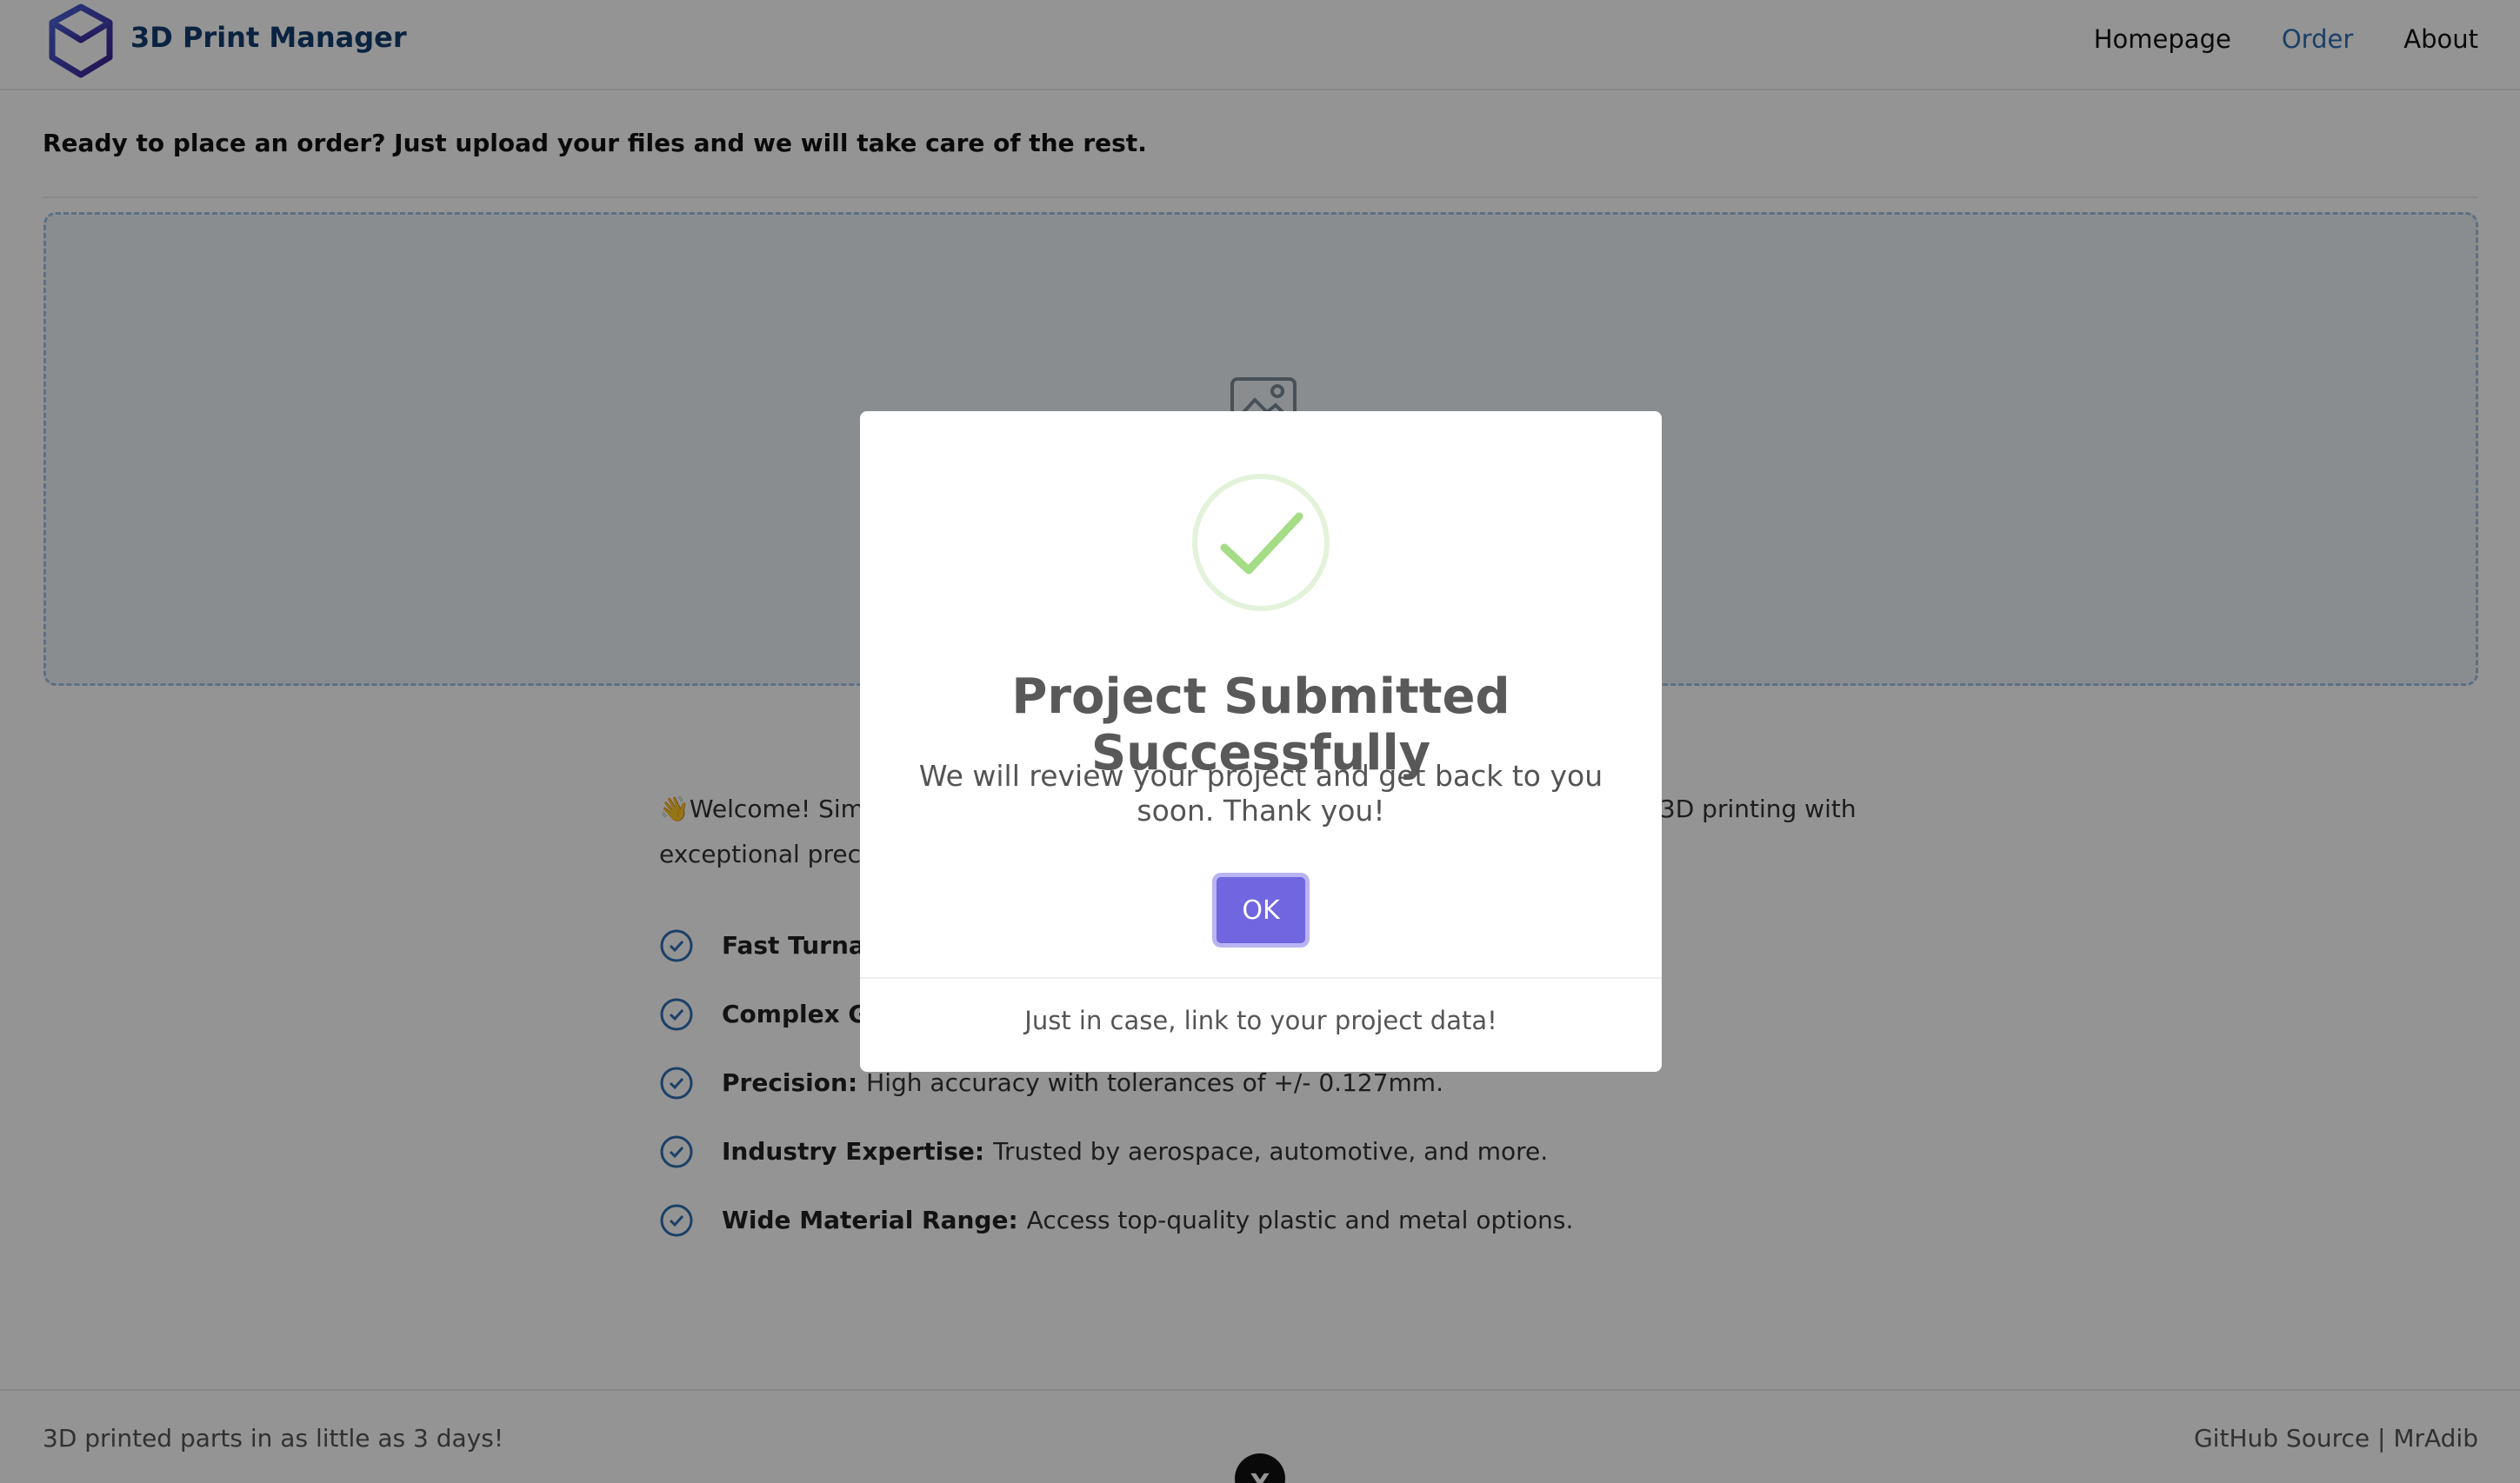 The image size is (2520, 1483). What do you see at coordinates (1261, 978) in the screenshot?
I see `dialog-divider` at bounding box center [1261, 978].